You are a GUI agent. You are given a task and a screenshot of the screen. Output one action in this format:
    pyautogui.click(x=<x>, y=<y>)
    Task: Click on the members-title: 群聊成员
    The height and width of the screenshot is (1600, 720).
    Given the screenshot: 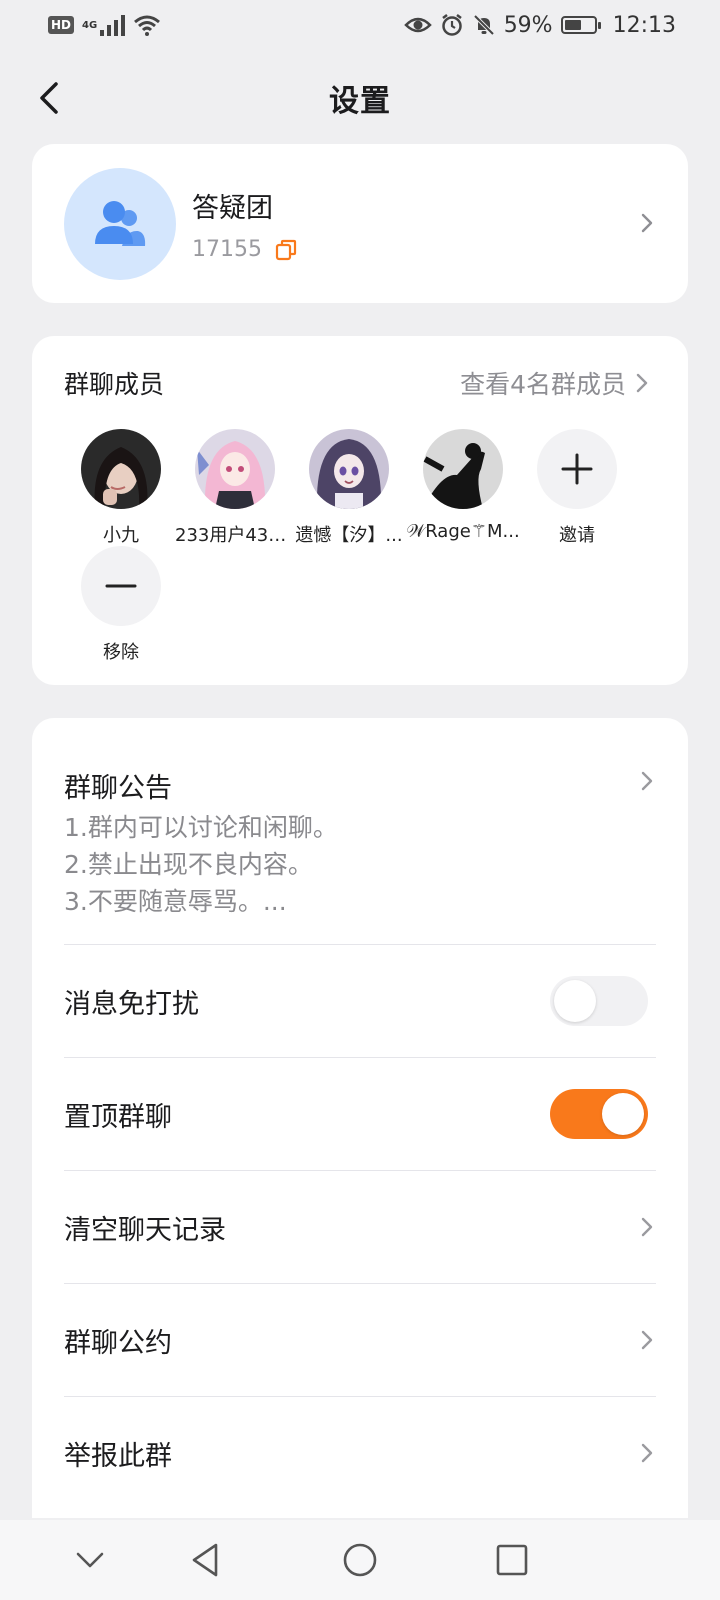 What is the action you would take?
    pyautogui.click(x=114, y=384)
    